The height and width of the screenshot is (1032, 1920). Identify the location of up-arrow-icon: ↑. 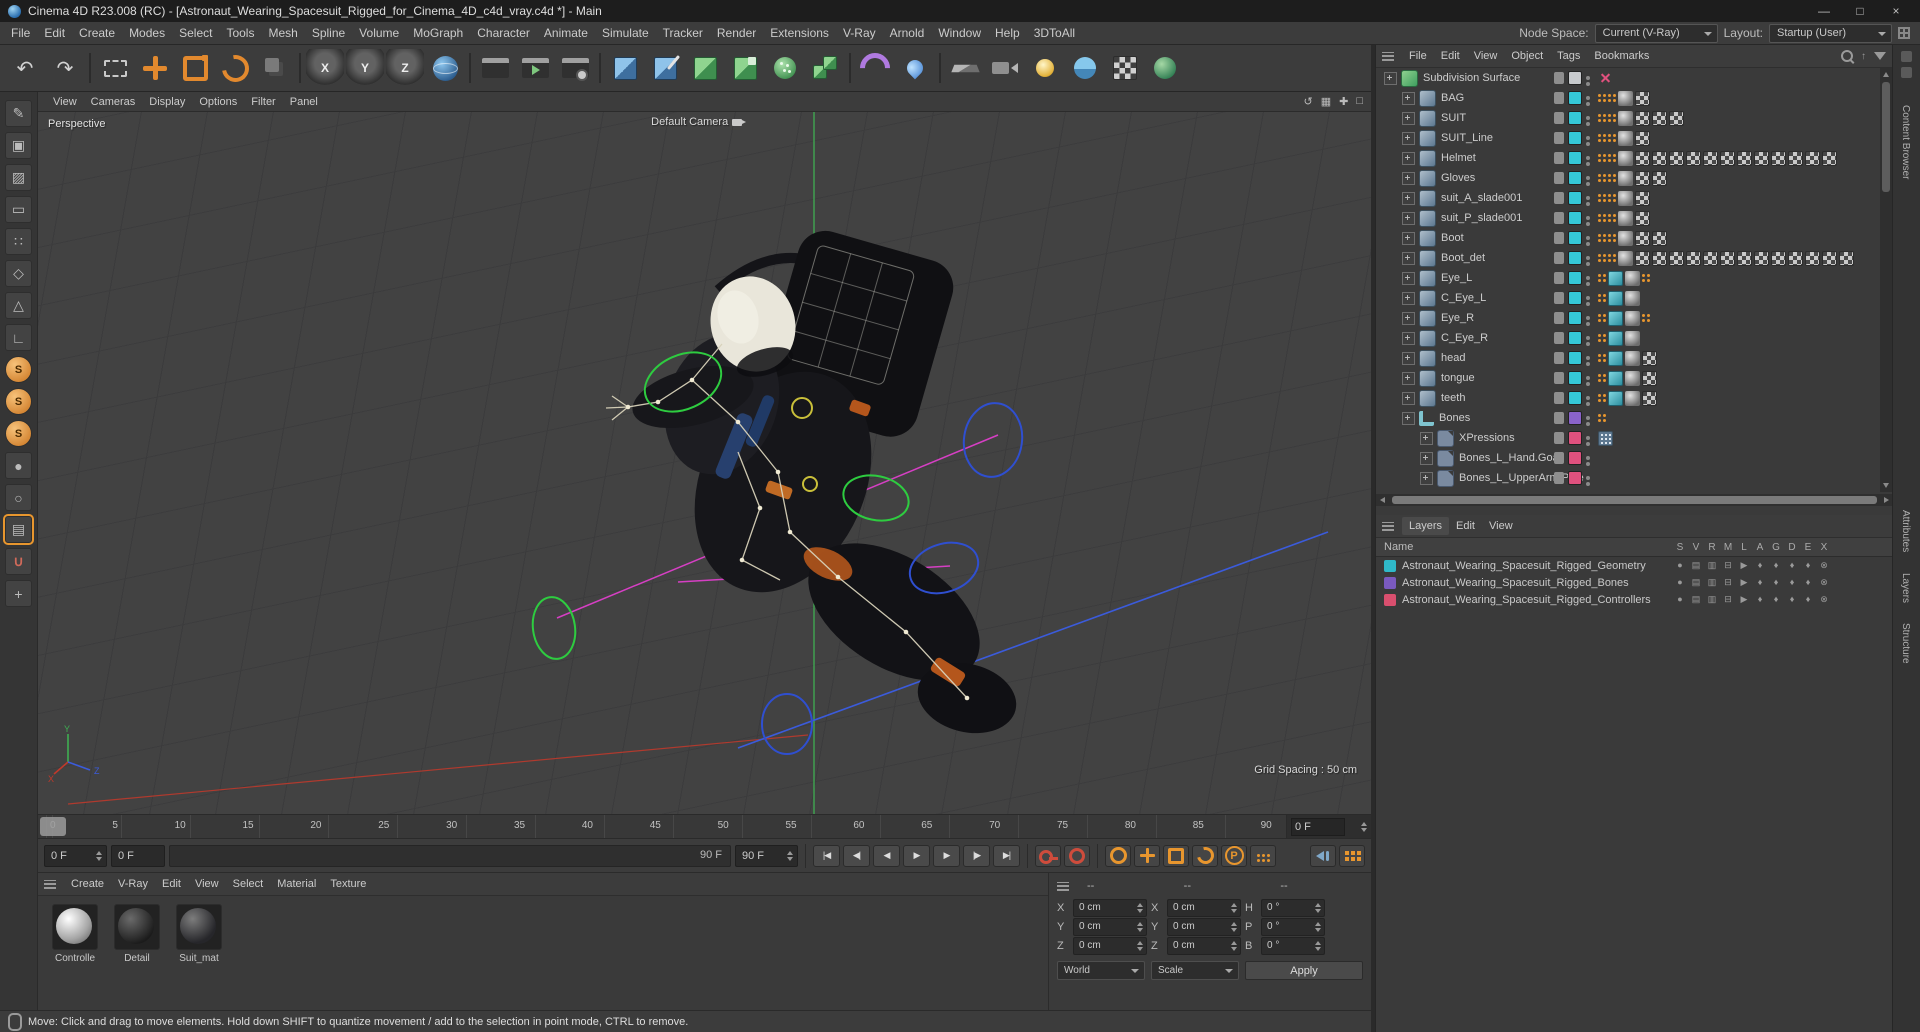
(1863, 56).